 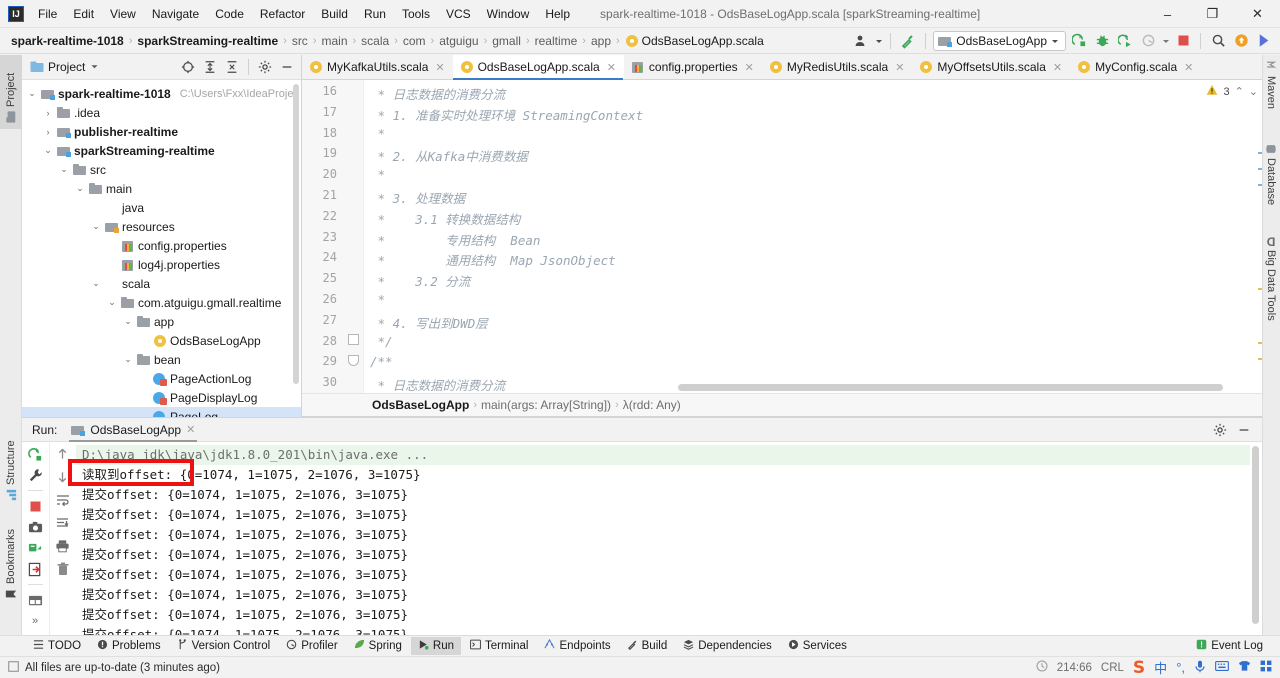 I want to click on editor-tab-mykafkautils-scala: MyKafkaUtils.scala ✕, so click(x=377, y=67).